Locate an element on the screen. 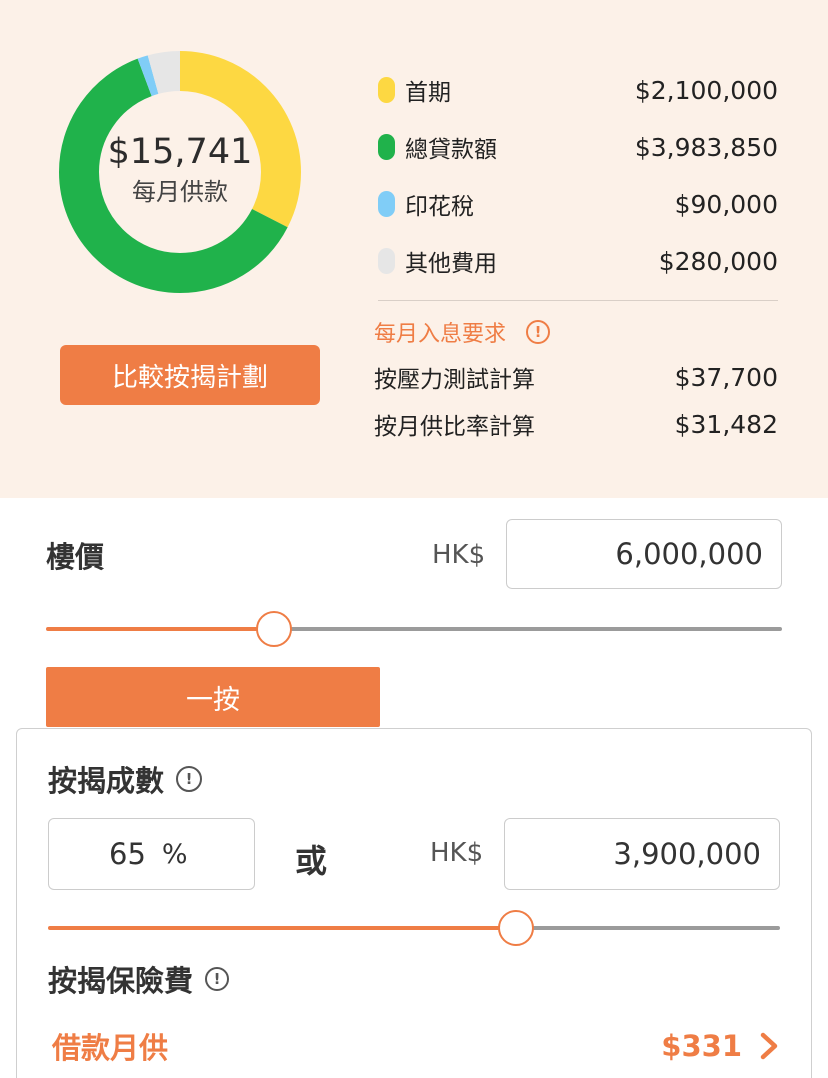  loan-ratio-value: 65 is located at coordinates (127, 854).